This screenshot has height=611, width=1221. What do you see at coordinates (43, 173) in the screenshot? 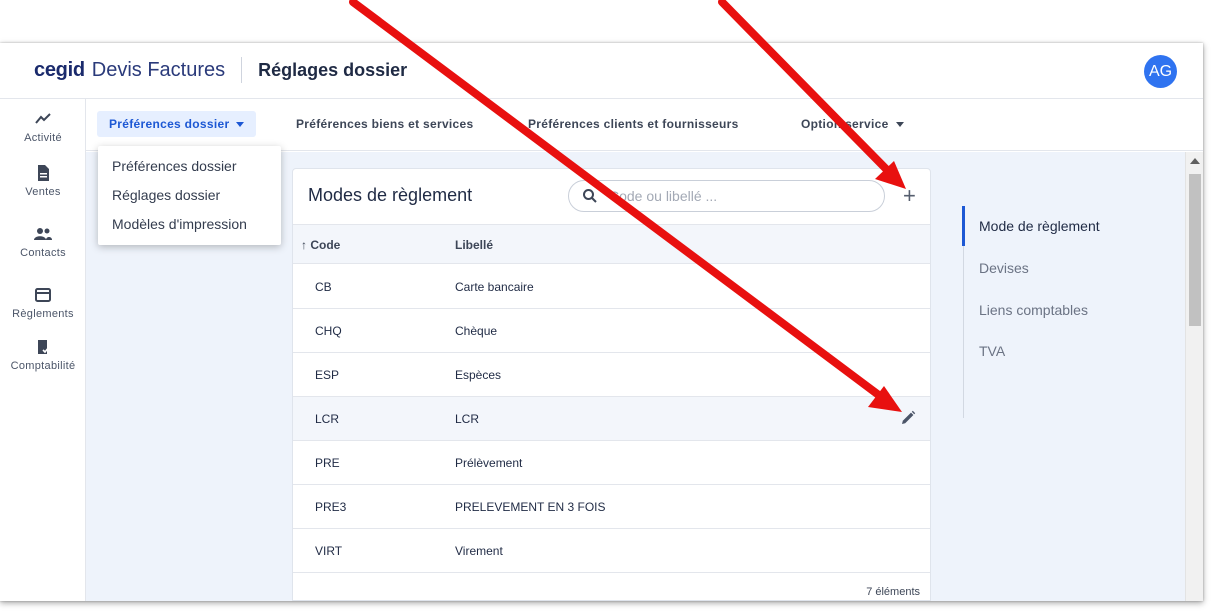
I see `document-icon` at bounding box center [43, 173].